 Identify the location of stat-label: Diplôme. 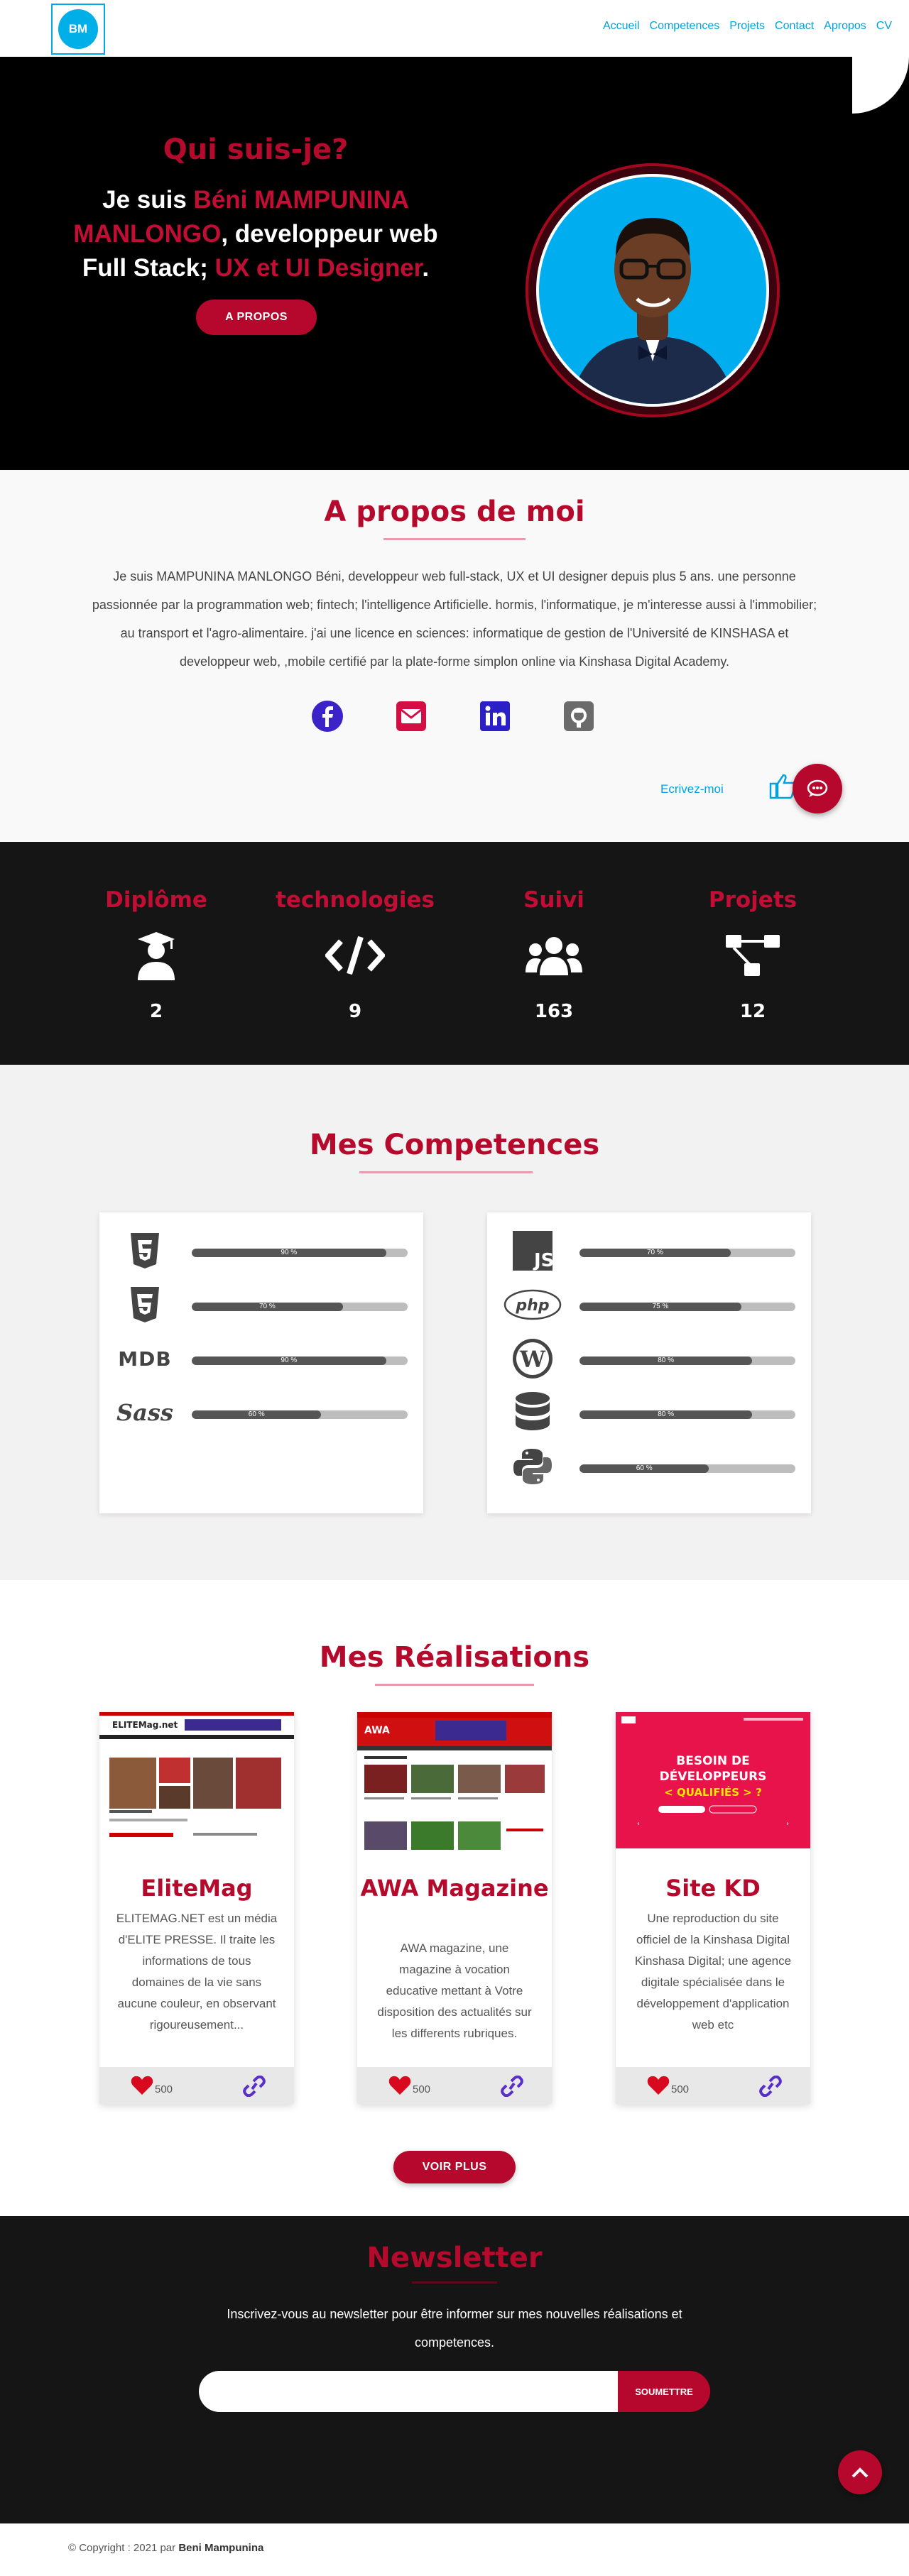
(156, 900).